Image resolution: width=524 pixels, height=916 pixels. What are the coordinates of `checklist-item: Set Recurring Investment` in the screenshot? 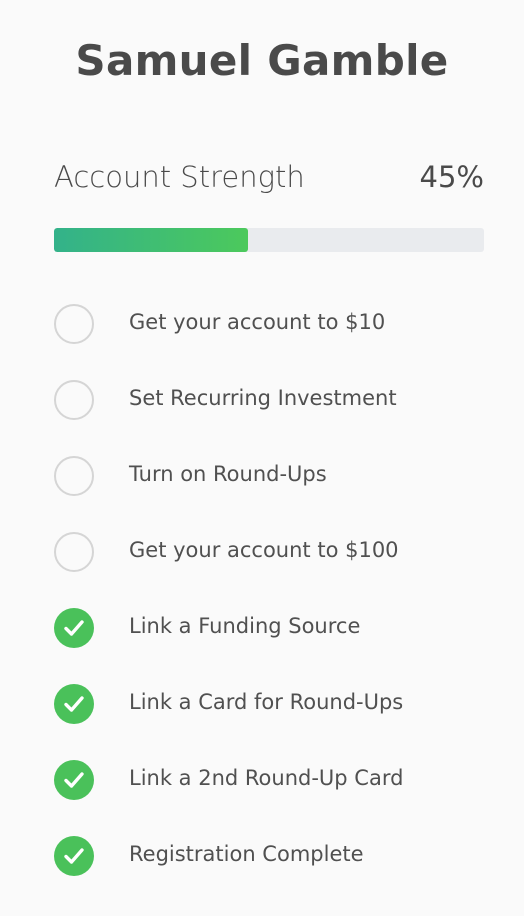 It's located at (274, 416).